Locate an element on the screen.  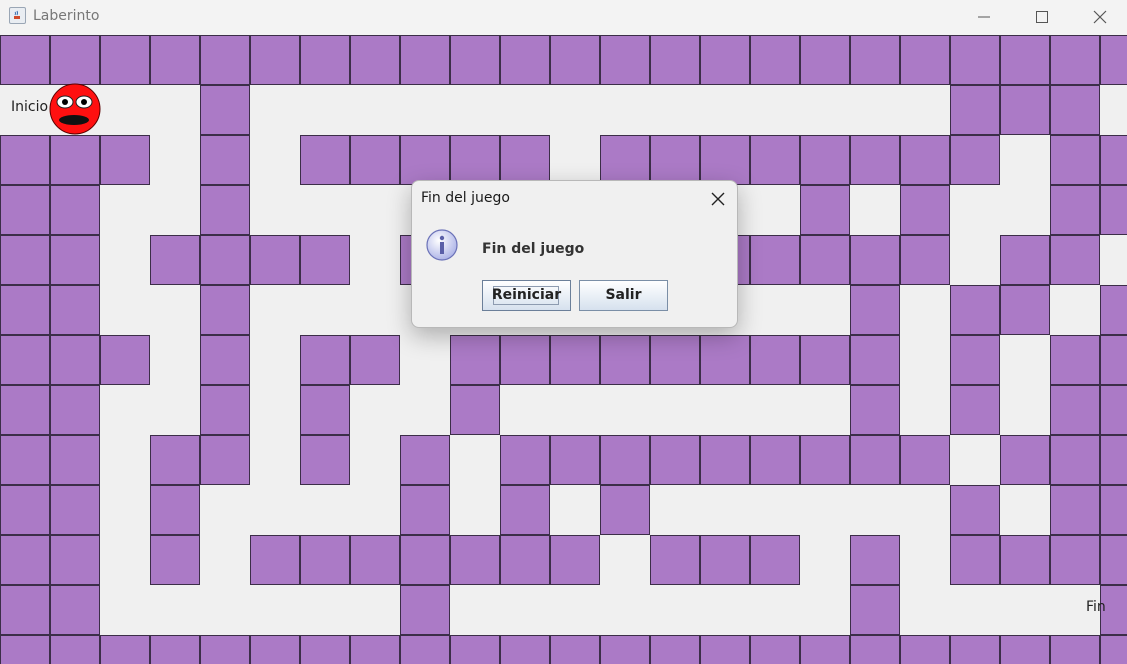
maximize-button is located at coordinates (1042, 17).